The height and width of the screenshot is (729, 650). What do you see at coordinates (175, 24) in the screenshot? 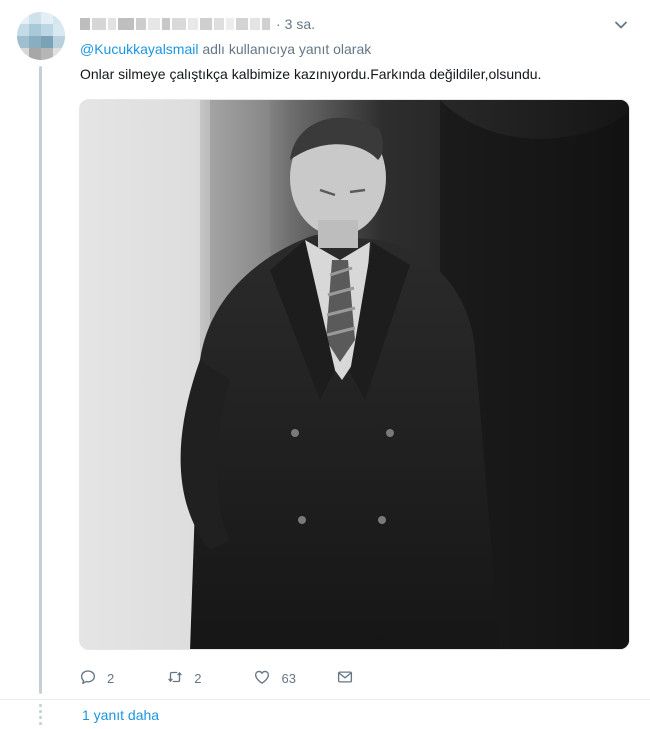
I see `blurred-username` at bounding box center [175, 24].